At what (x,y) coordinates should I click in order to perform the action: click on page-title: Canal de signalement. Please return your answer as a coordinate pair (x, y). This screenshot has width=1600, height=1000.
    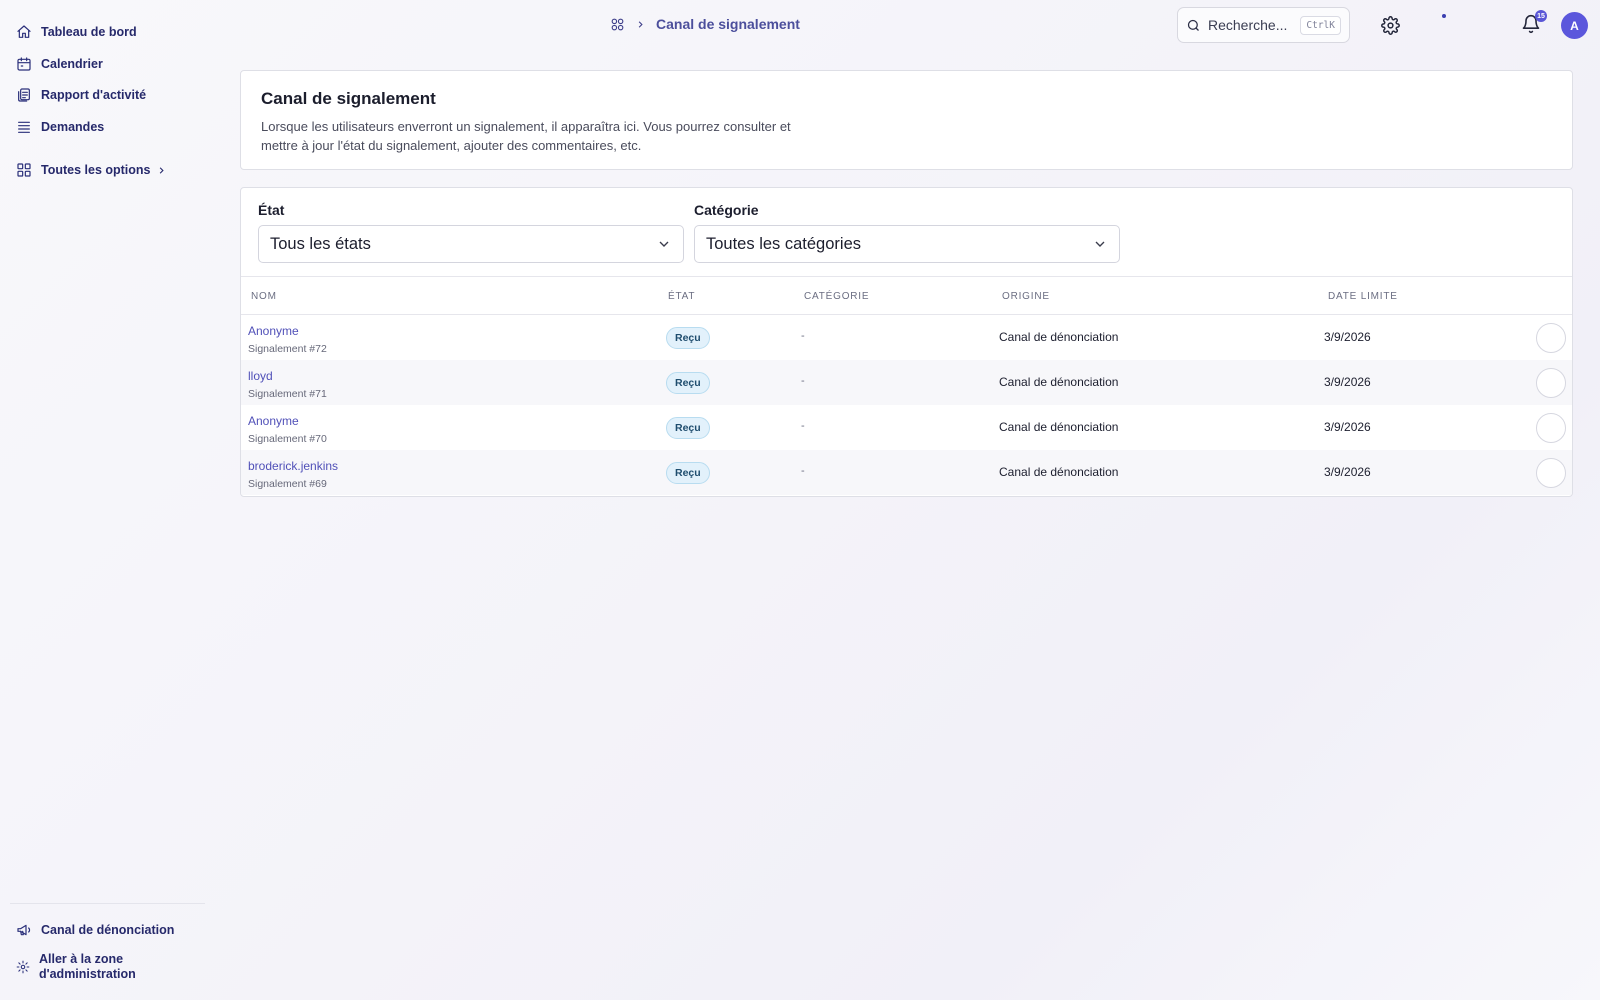
    Looking at the image, I should click on (728, 24).